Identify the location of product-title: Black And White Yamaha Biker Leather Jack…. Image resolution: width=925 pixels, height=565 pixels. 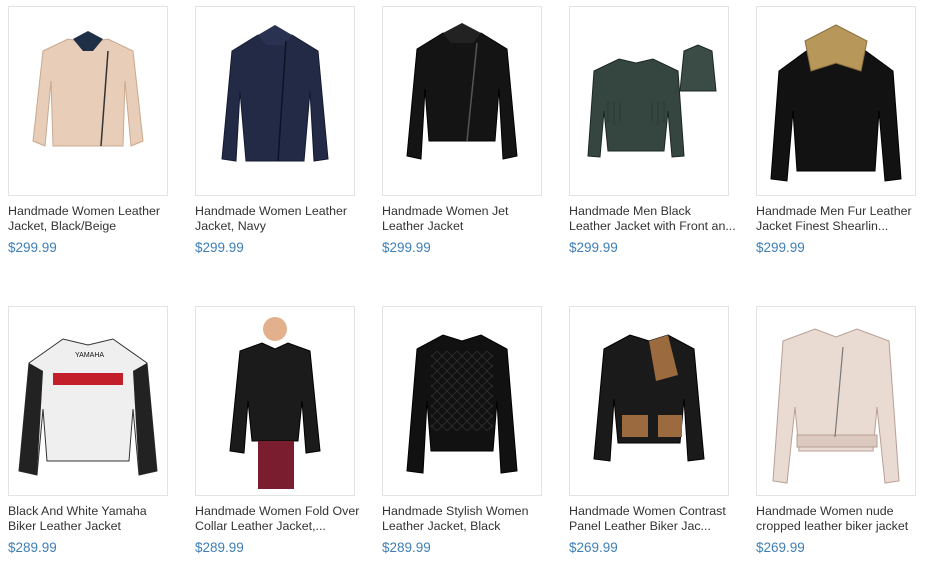
(94, 519).